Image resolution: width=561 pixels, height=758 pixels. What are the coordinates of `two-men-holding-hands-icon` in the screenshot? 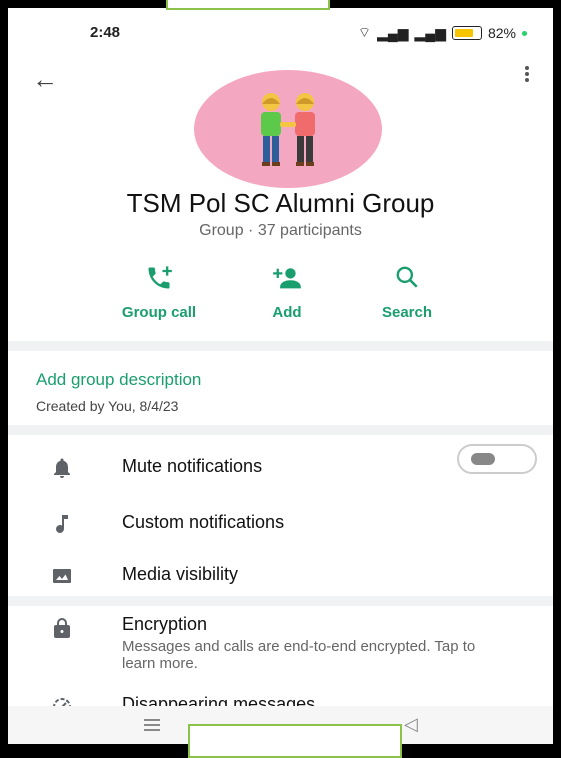 It's located at (288, 129).